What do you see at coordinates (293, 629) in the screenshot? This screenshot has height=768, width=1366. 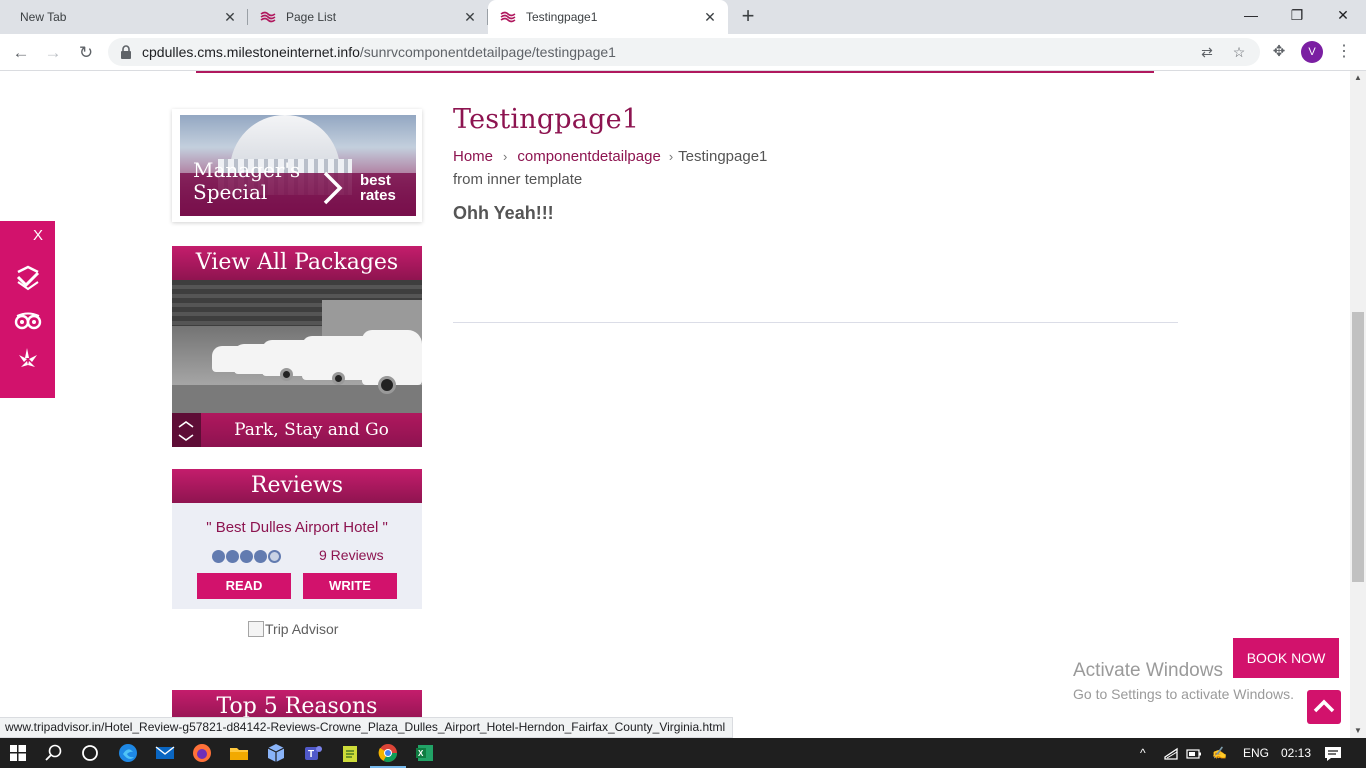 I see `tripadvisor-image-link: Trip Advisor` at bounding box center [293, 629].